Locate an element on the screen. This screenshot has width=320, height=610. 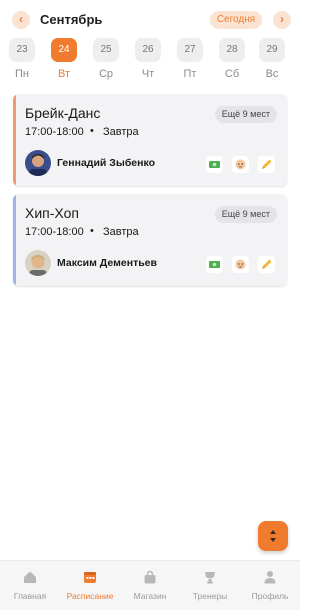
day-number: 24 is located at coordinates (64, 50).